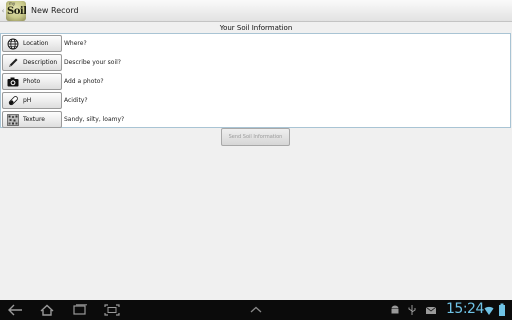  Describe the element at coordinates (84, 81) in the screenshot. I see `photo-value: Add a photo?` at that location.